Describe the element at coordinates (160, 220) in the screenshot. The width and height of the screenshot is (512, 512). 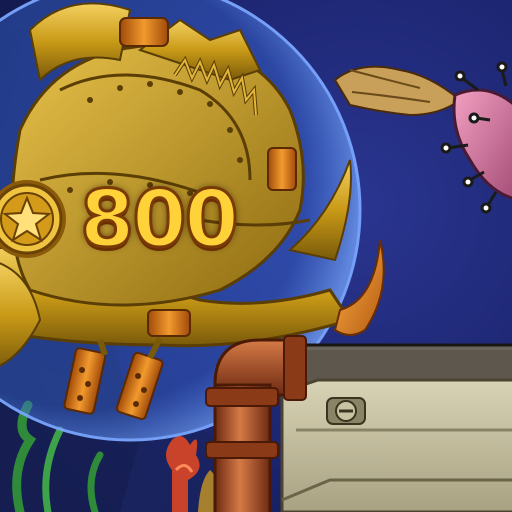
I see `reward-value: 800` at that location.